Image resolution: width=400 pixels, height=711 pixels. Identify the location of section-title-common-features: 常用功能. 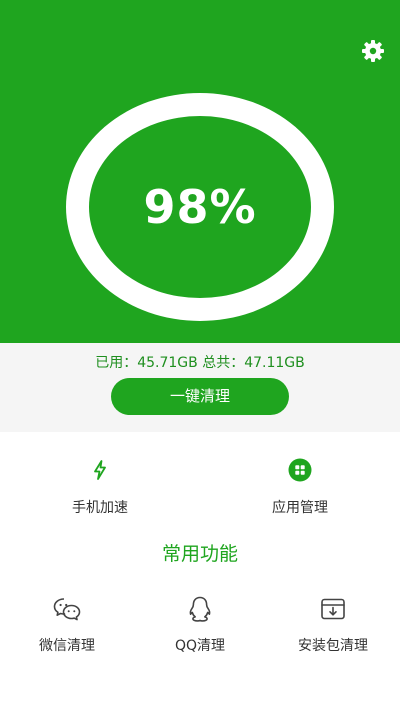
(199, 554).